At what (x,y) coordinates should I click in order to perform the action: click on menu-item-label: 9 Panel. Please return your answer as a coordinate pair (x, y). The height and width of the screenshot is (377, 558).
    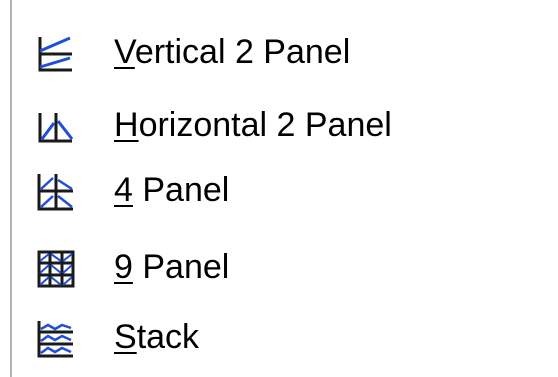
    Looking at the image, I should click on (171, 267).